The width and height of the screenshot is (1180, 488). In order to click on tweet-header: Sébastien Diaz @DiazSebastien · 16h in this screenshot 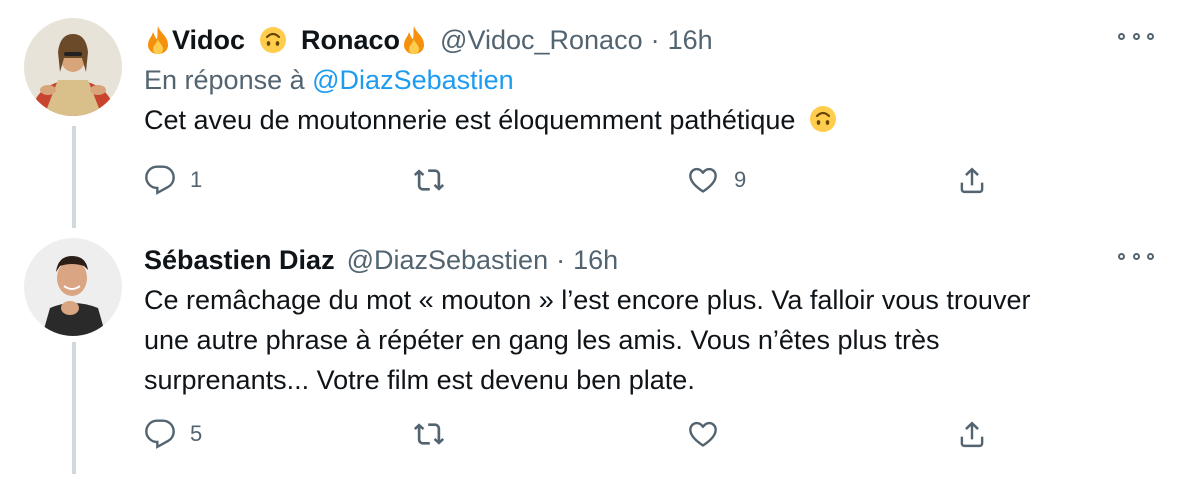, I will do `click(650, 260)`.